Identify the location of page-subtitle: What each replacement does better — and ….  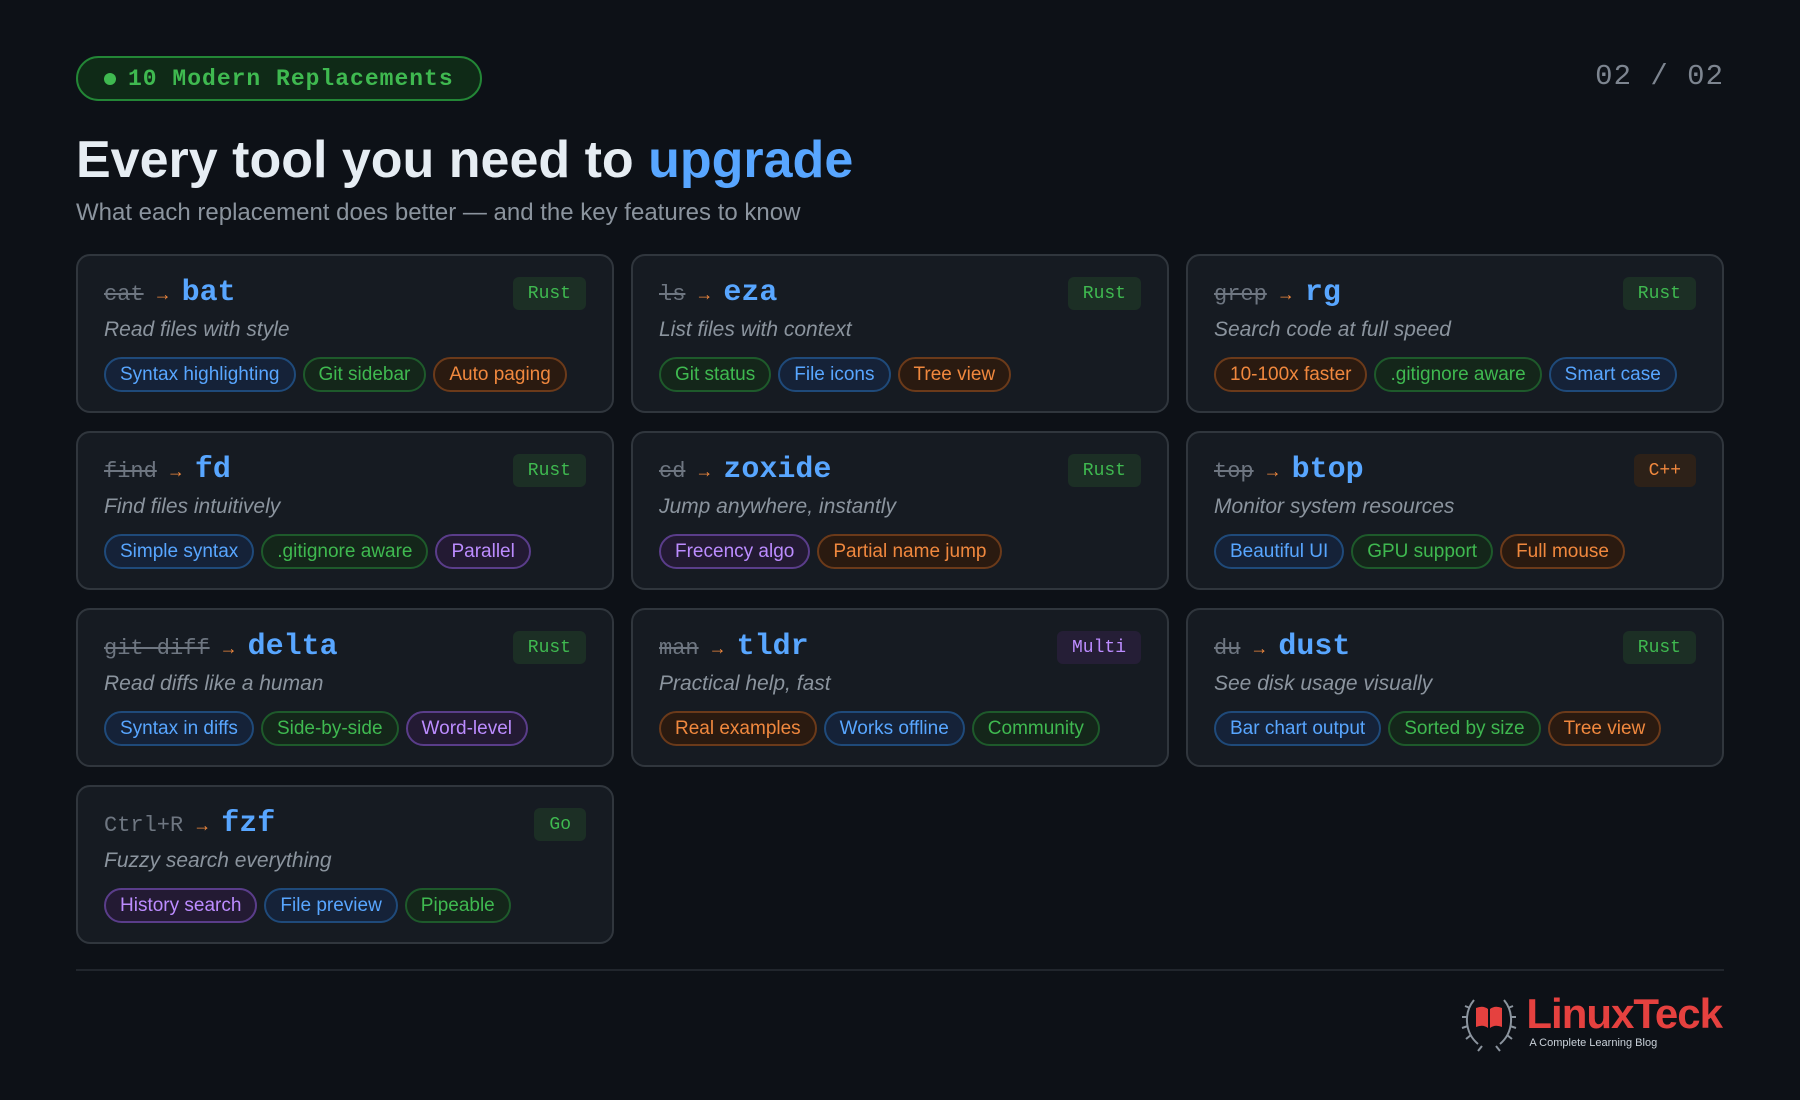
(438, 212).